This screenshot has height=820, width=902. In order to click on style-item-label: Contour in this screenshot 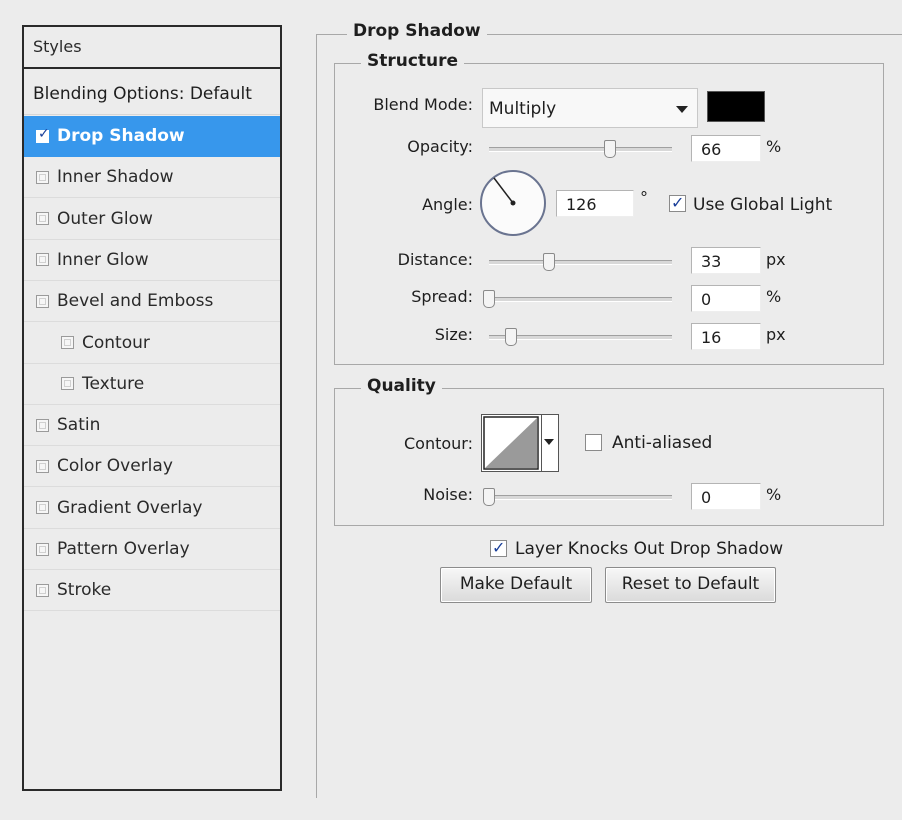, I will do `click(116, 342)`.